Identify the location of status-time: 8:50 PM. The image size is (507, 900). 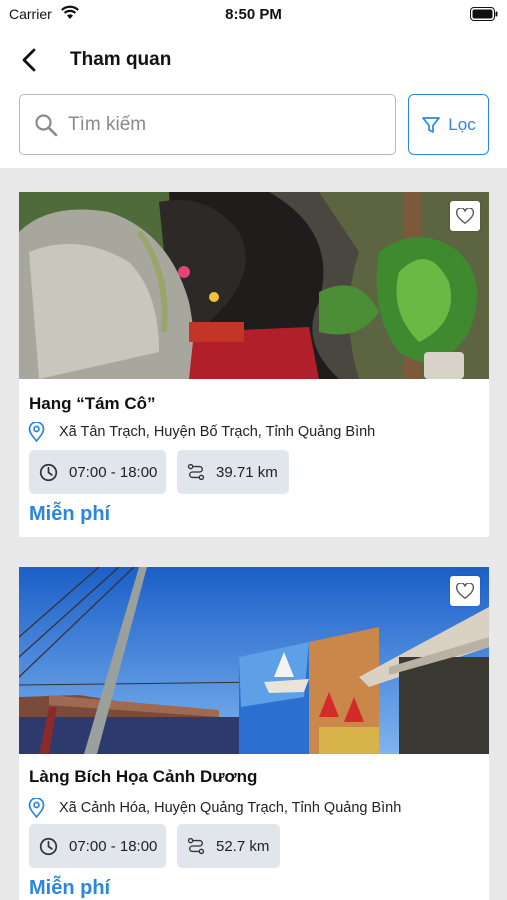
(253, 14).